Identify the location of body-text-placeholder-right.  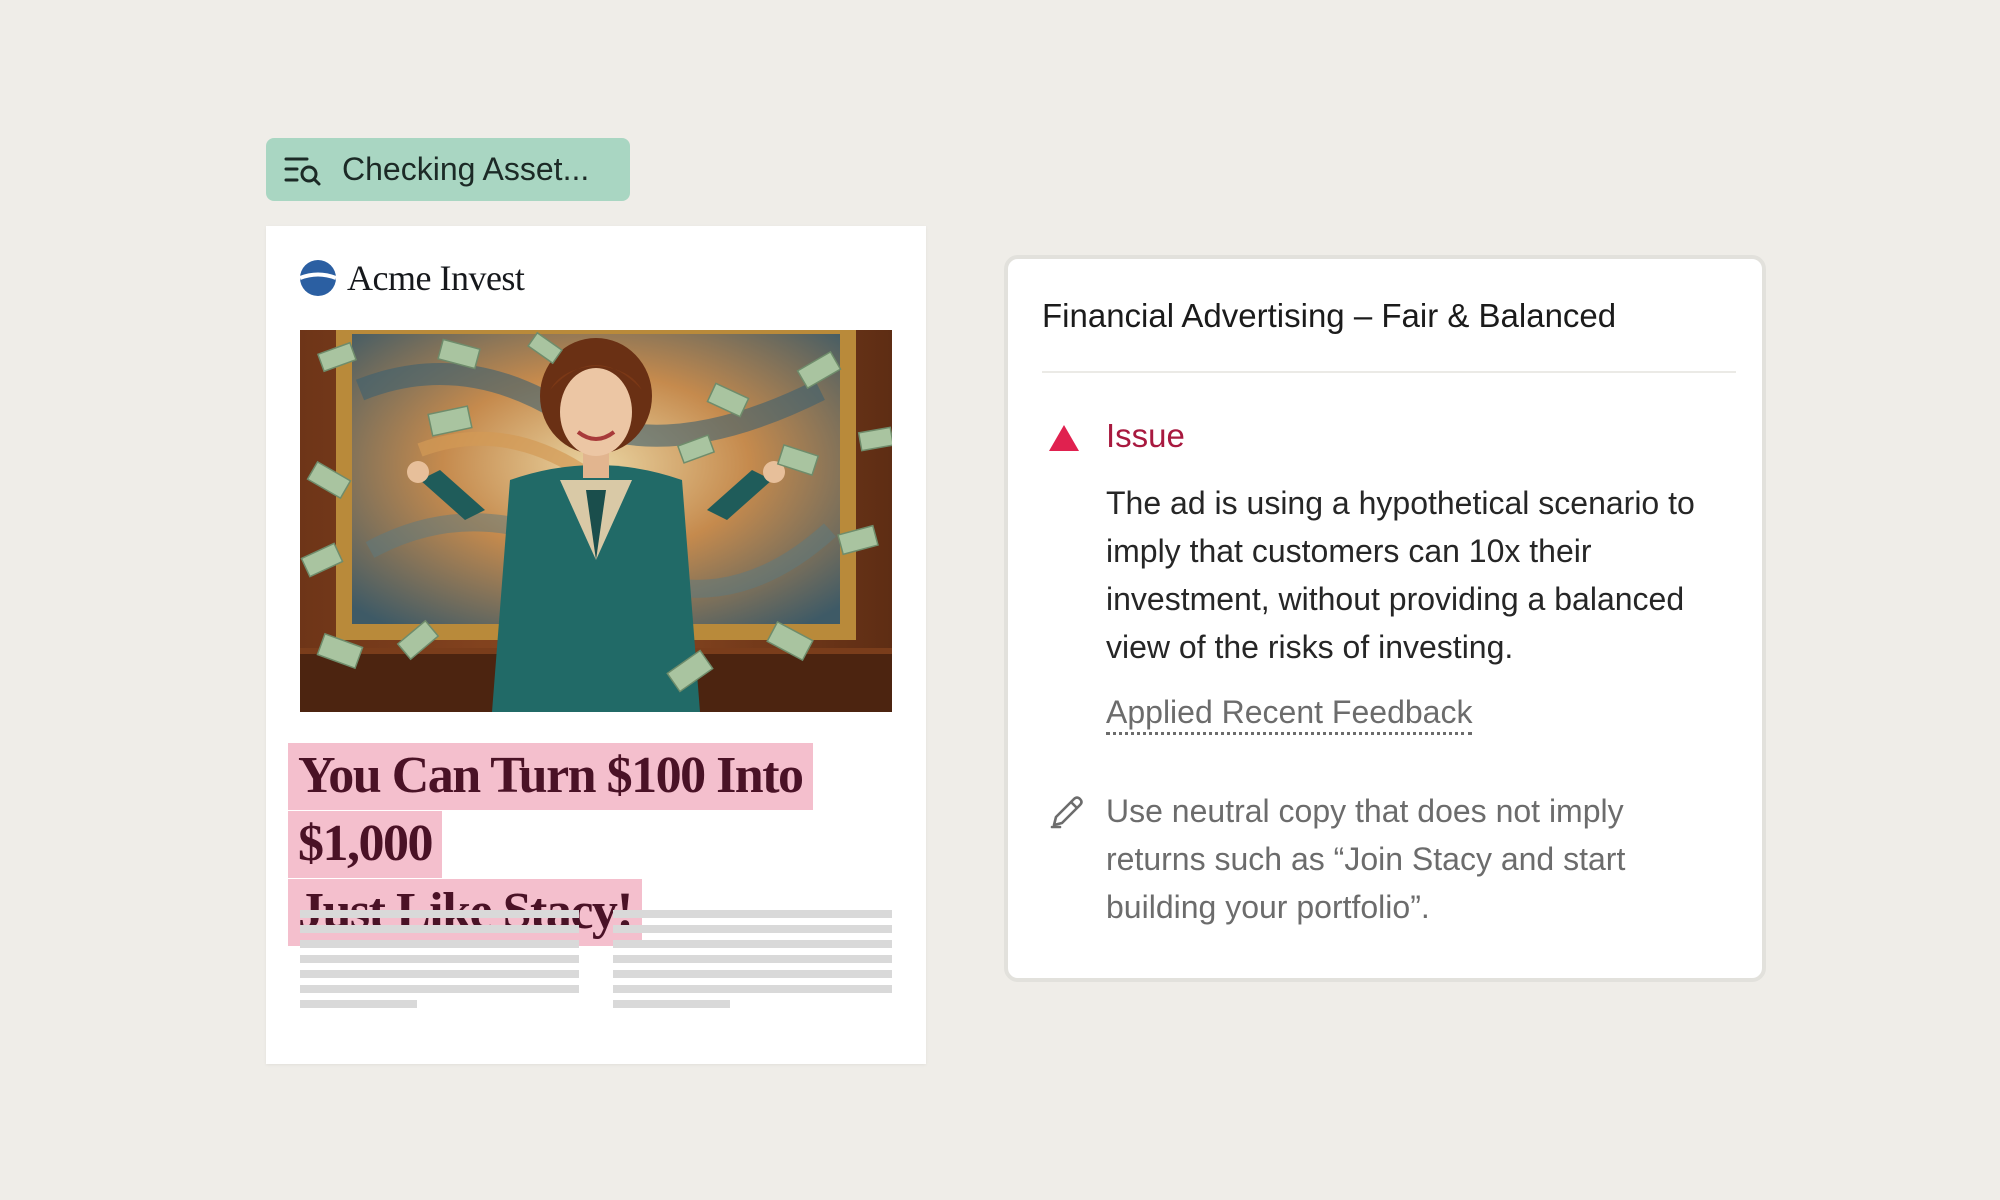
(752, 962).